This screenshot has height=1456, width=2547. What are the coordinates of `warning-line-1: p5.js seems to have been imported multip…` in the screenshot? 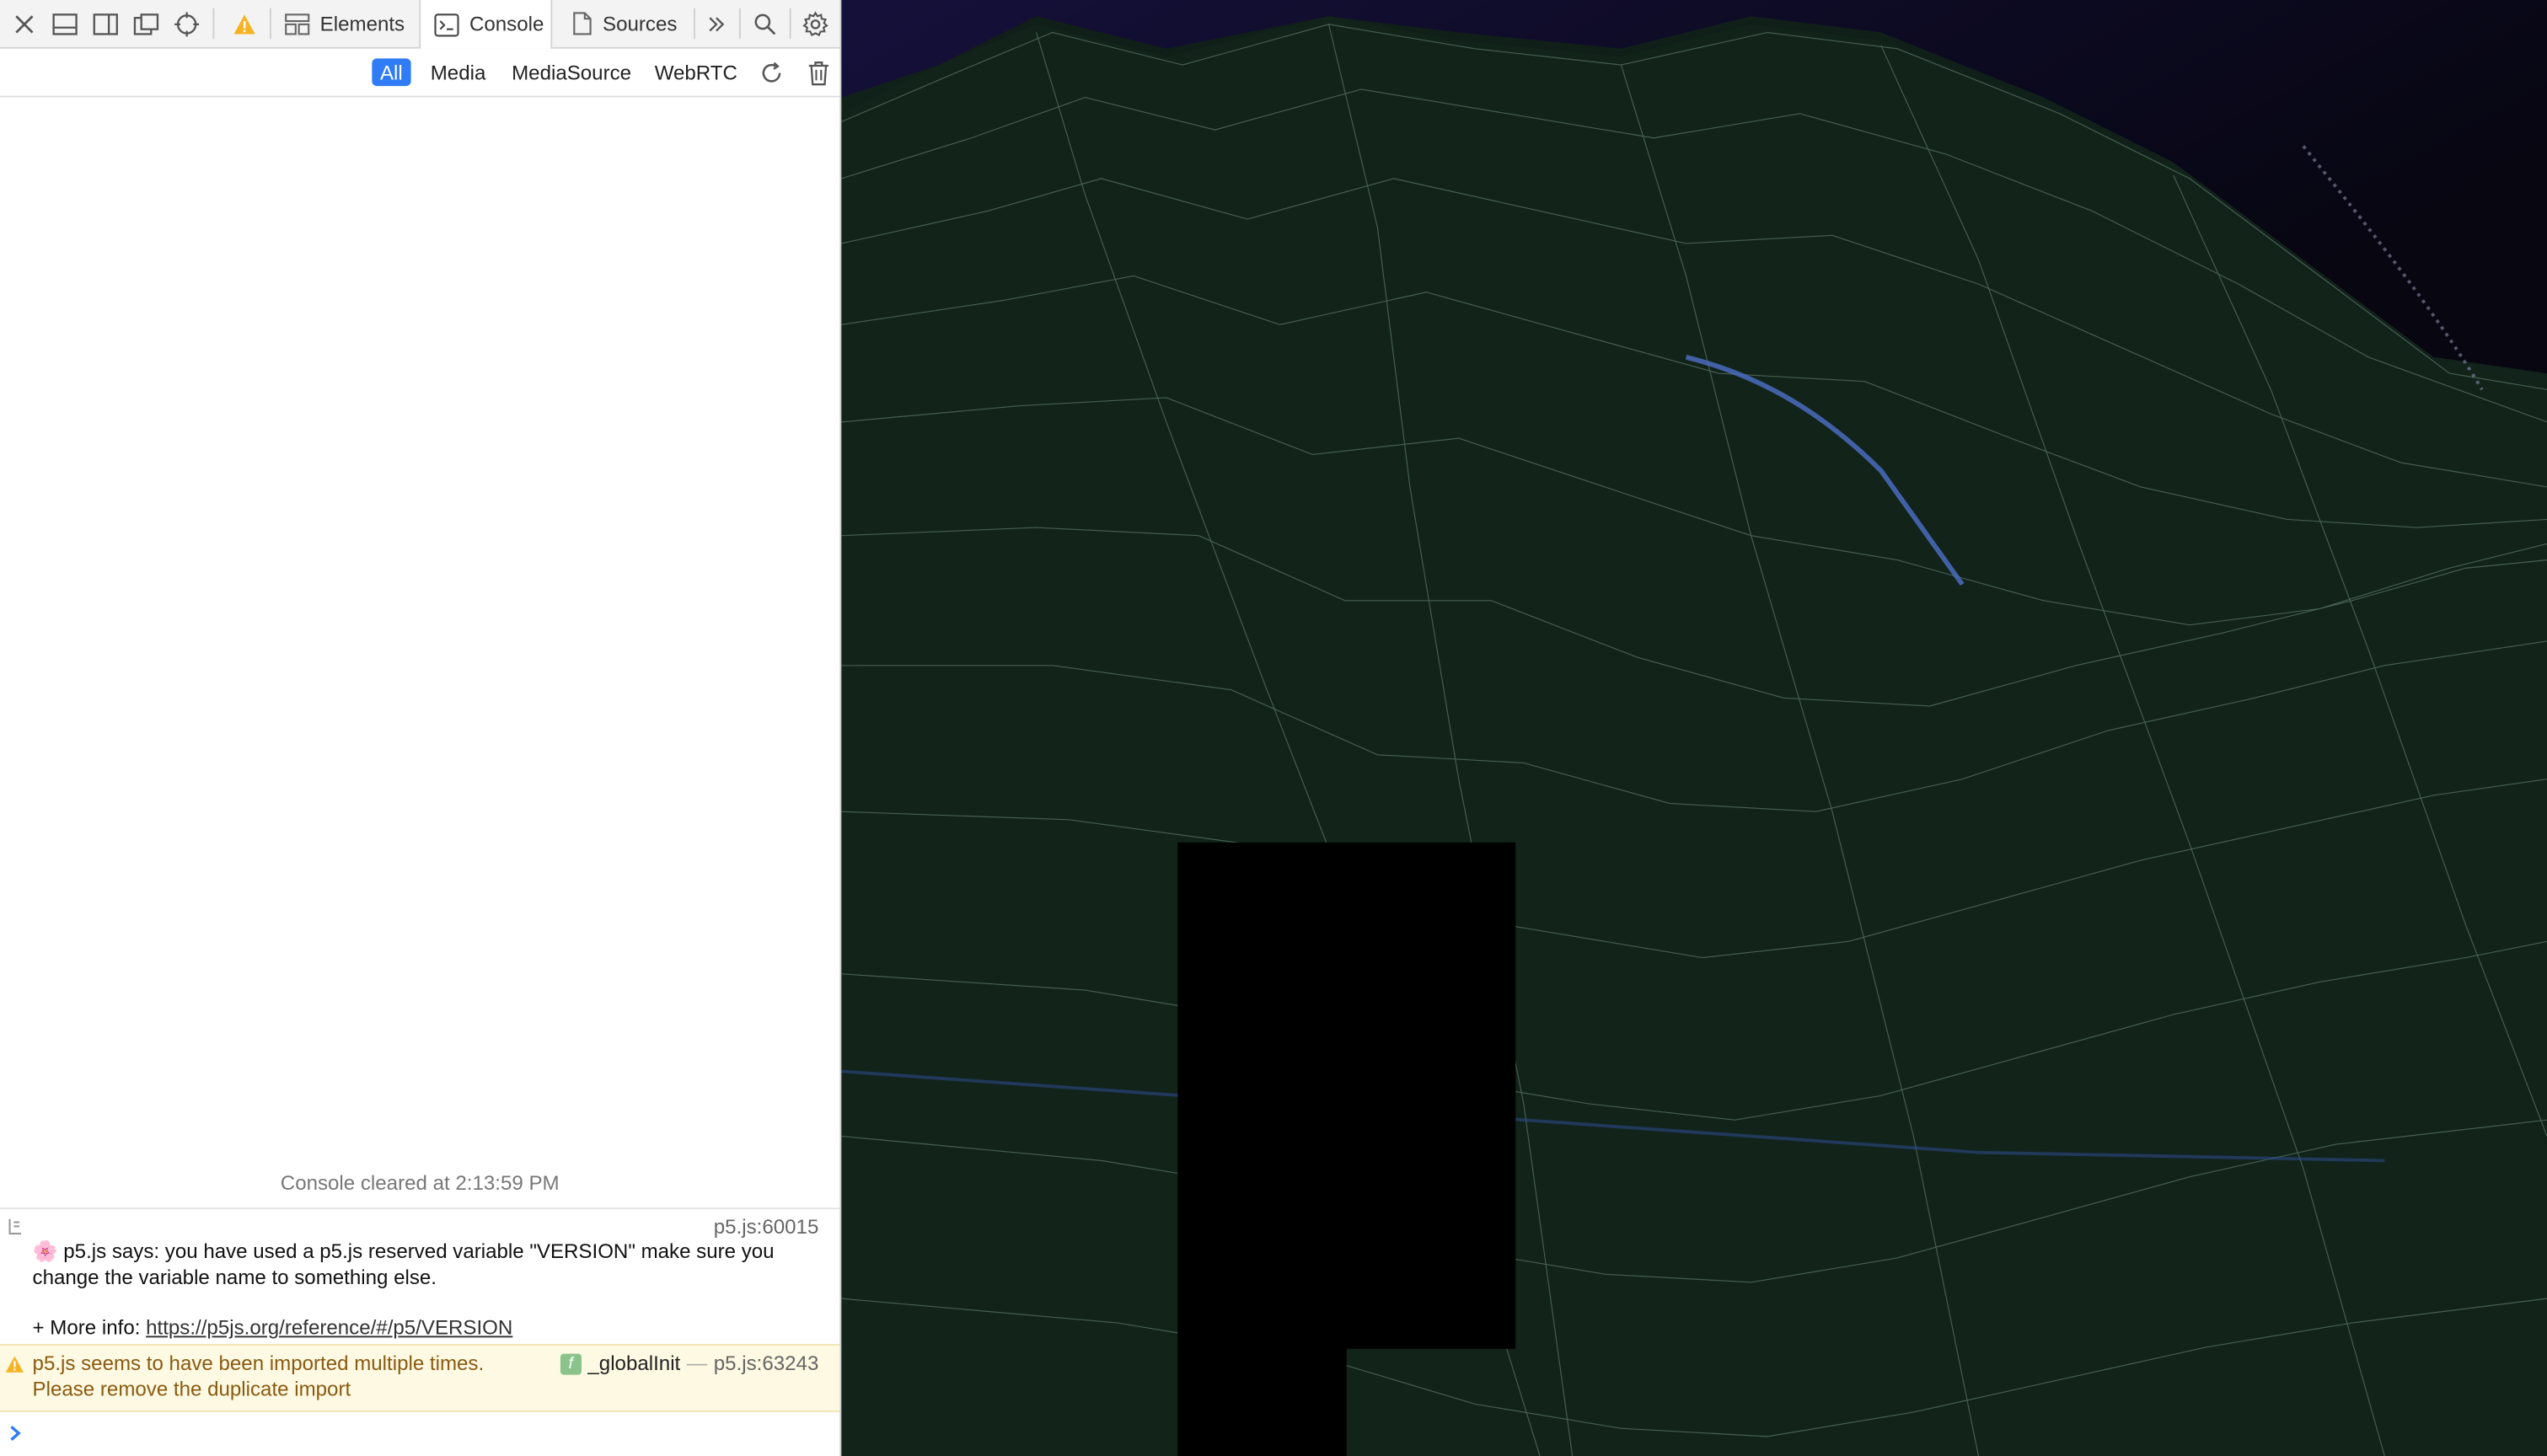 It's located at (258, 1363).